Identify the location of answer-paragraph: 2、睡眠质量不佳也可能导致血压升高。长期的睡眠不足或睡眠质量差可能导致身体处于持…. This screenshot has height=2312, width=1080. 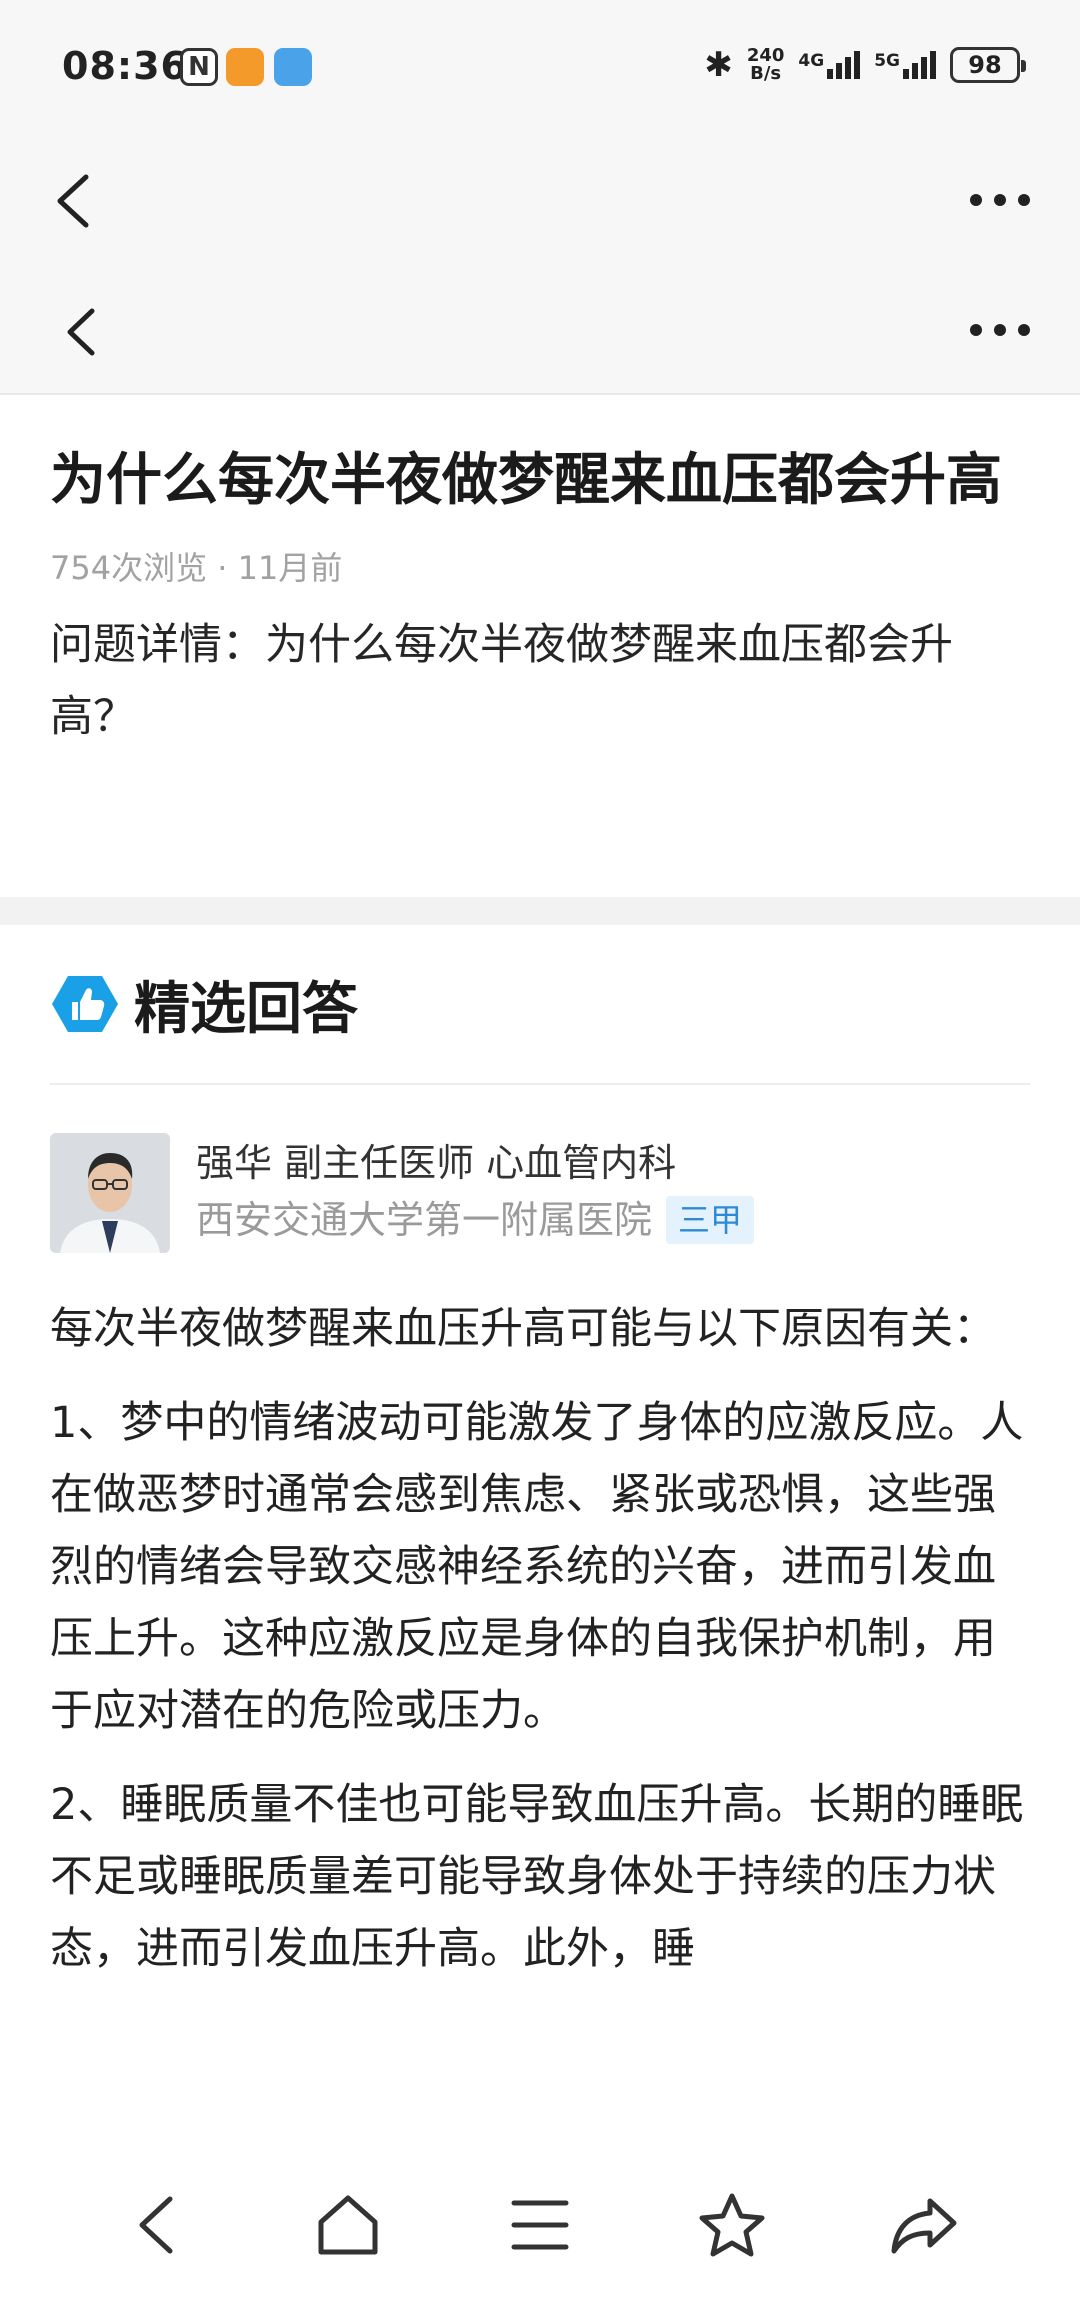
(537, 1877).